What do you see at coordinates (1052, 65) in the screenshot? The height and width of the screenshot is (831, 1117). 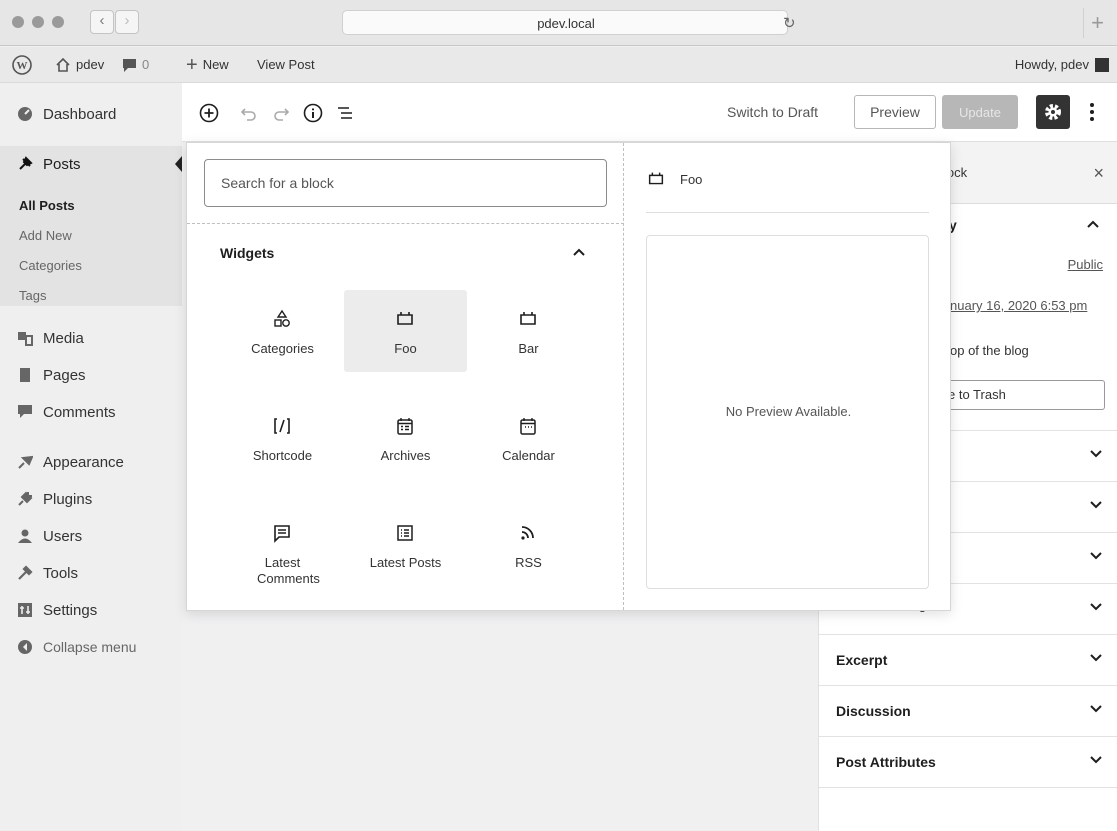 I see `howdy-link: Howdy, pdev` at bounding box center [1052, 65].